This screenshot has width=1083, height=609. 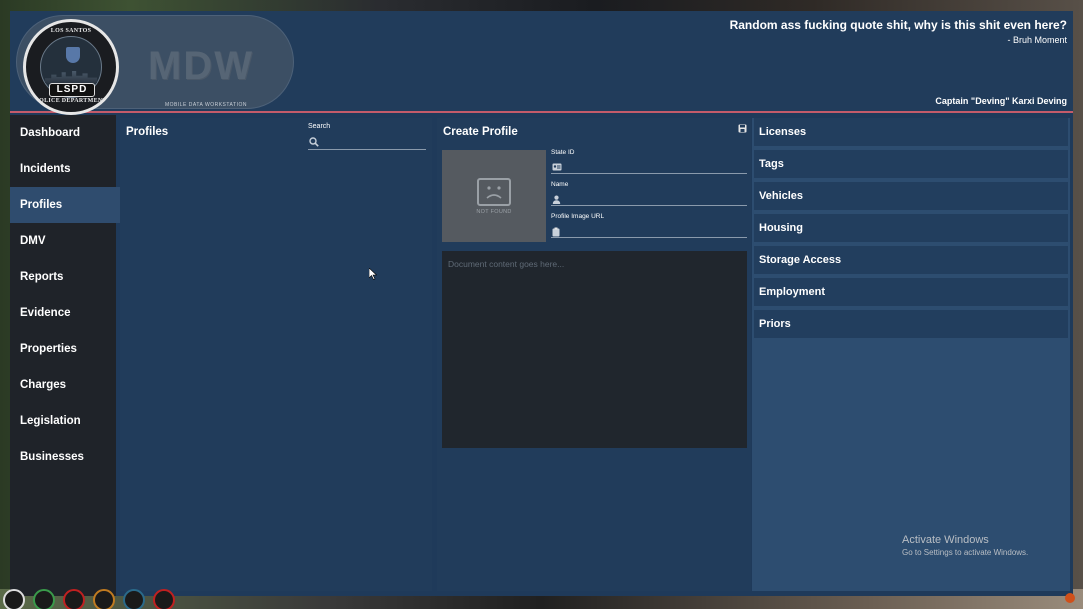 I want to click on app-logo-text: MDW, so click(x=201, y=66).